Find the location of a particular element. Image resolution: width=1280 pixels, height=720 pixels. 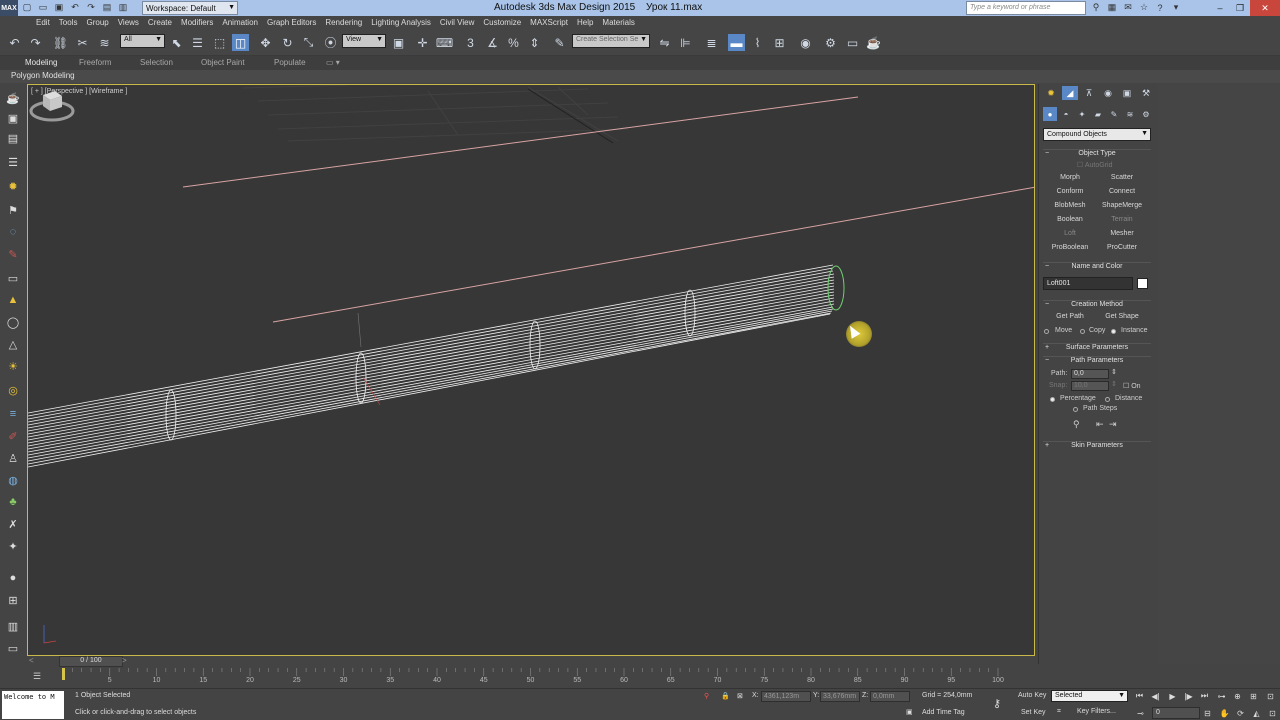

menu-tools: Tools is located at coordinates (72, 23).